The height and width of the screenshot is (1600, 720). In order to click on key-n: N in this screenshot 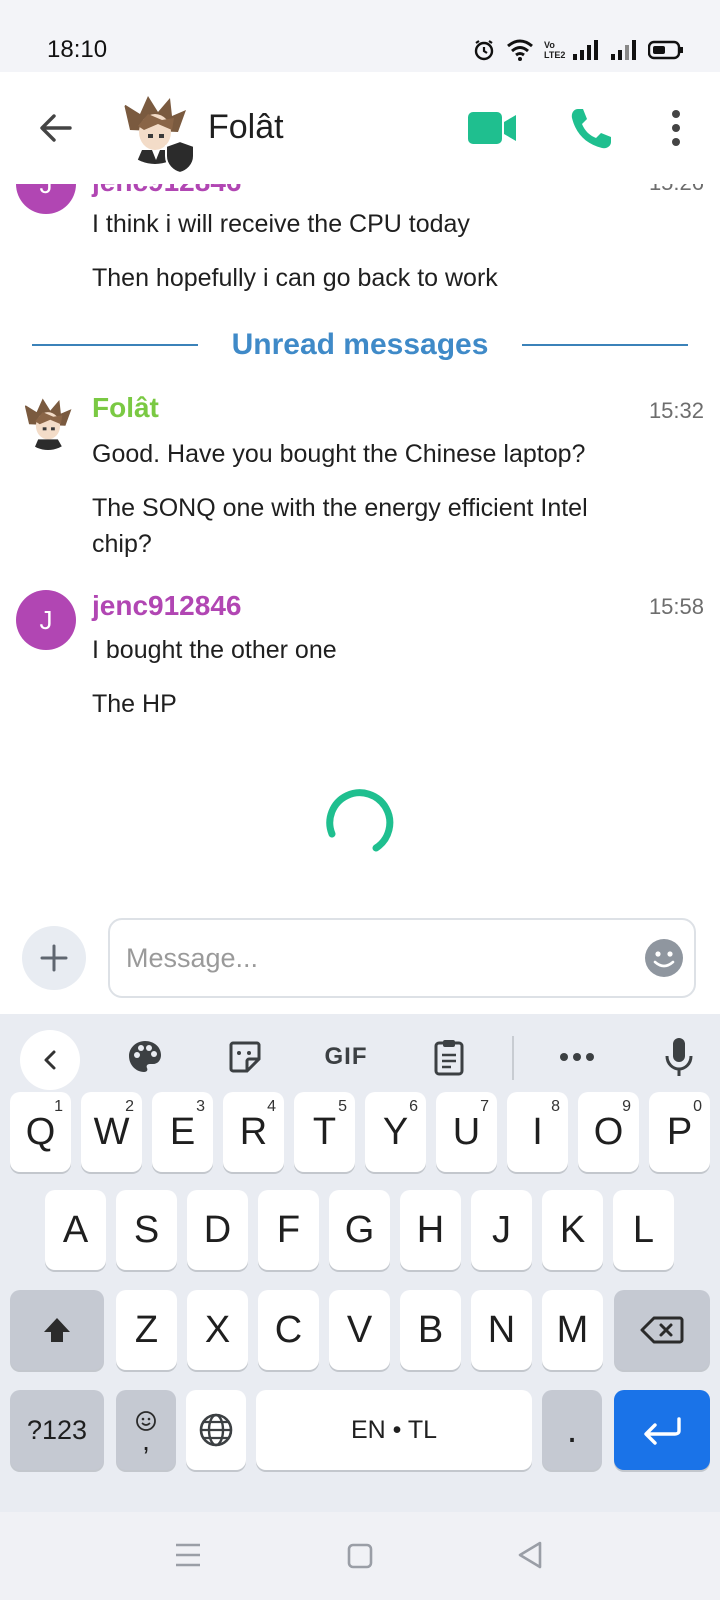, I will do `click(501, 1330)`.